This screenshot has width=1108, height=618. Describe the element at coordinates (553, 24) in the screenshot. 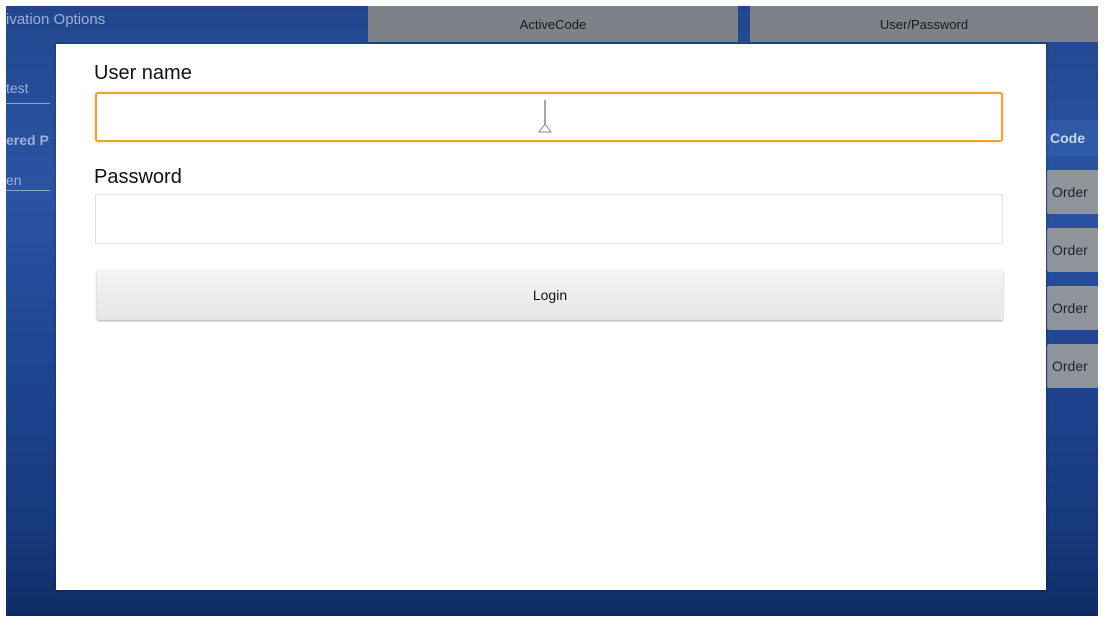

I see `tab-activecode: ActiveCode` at that location.